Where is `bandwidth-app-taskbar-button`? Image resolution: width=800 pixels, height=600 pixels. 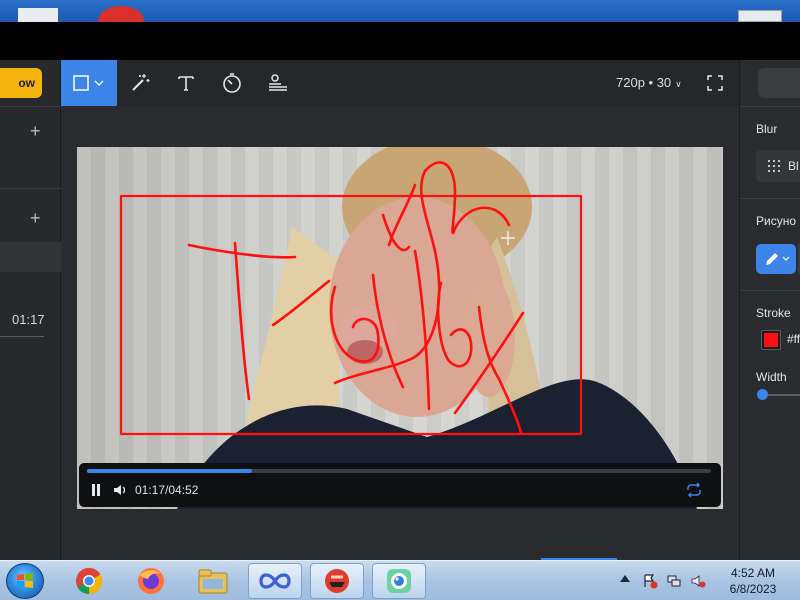
bandwidth-app-taskbar-button is located at coordinates (337, 581).